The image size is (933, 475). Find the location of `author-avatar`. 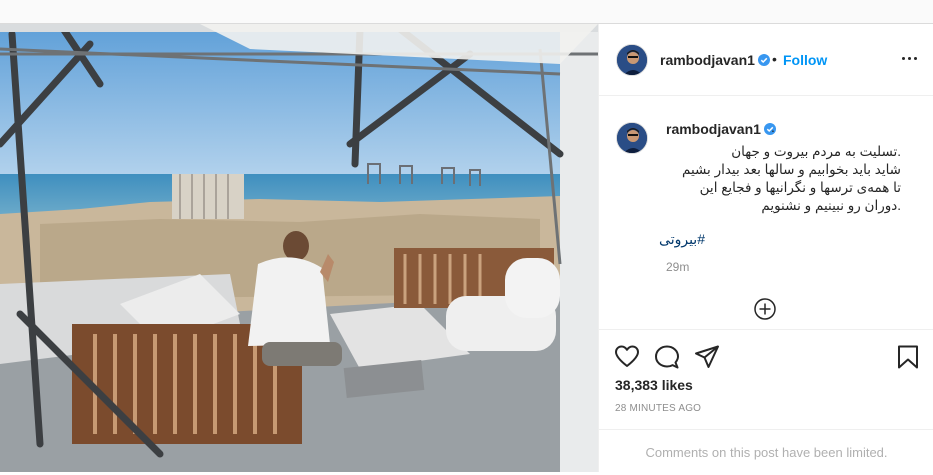

author-avatar is located at coordinates (632, 60).